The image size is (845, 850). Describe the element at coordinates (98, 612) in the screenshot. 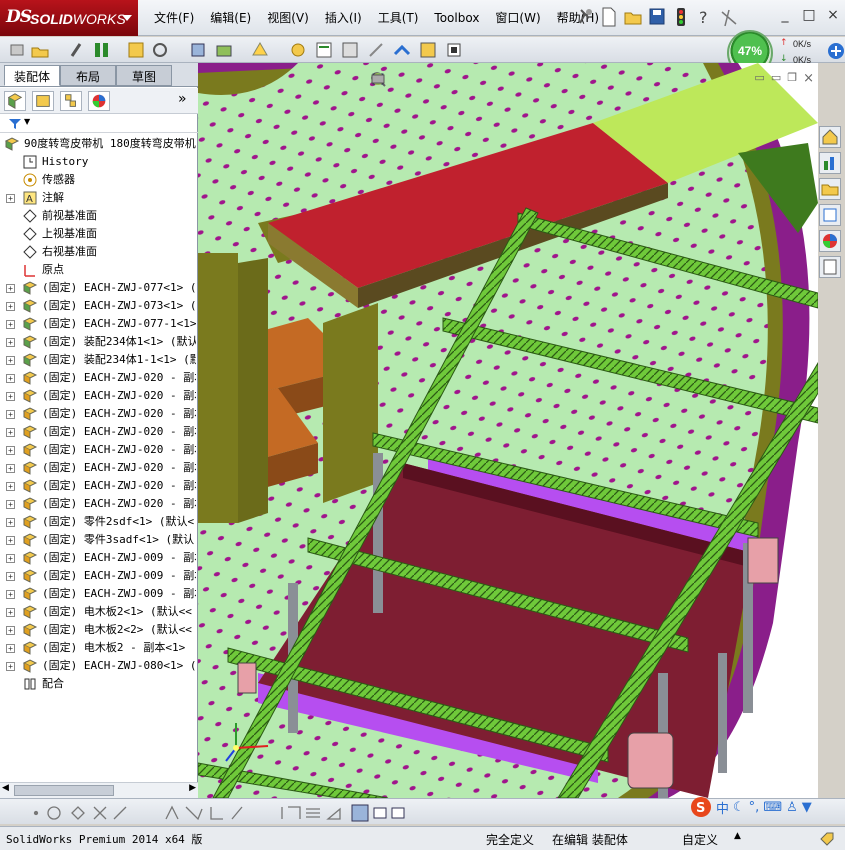

I see `tree-node: + (固定) 电木板2<1> (默认<<` at that location.